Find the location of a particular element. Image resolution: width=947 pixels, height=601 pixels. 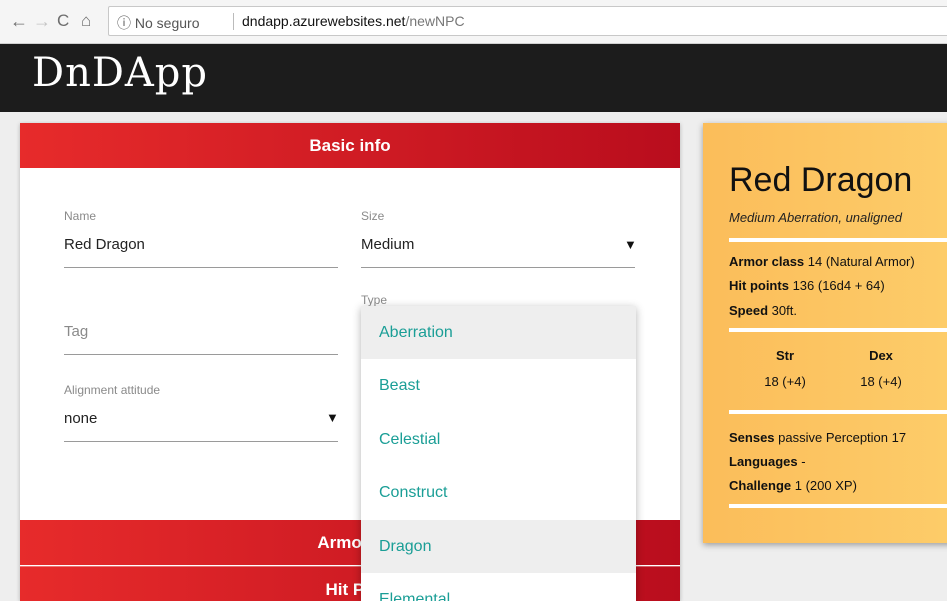

ability-name-dex: Dex is located at coordinates (881, 355).